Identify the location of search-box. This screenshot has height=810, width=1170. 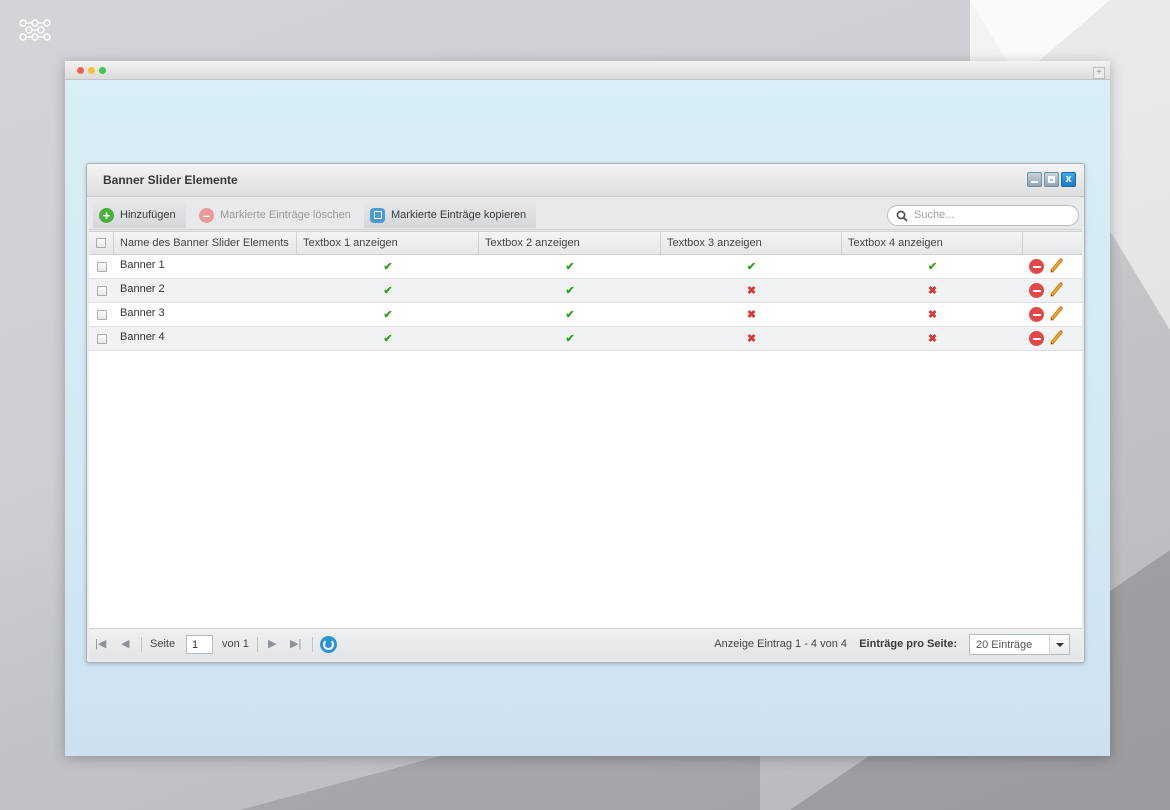
(983, 215).